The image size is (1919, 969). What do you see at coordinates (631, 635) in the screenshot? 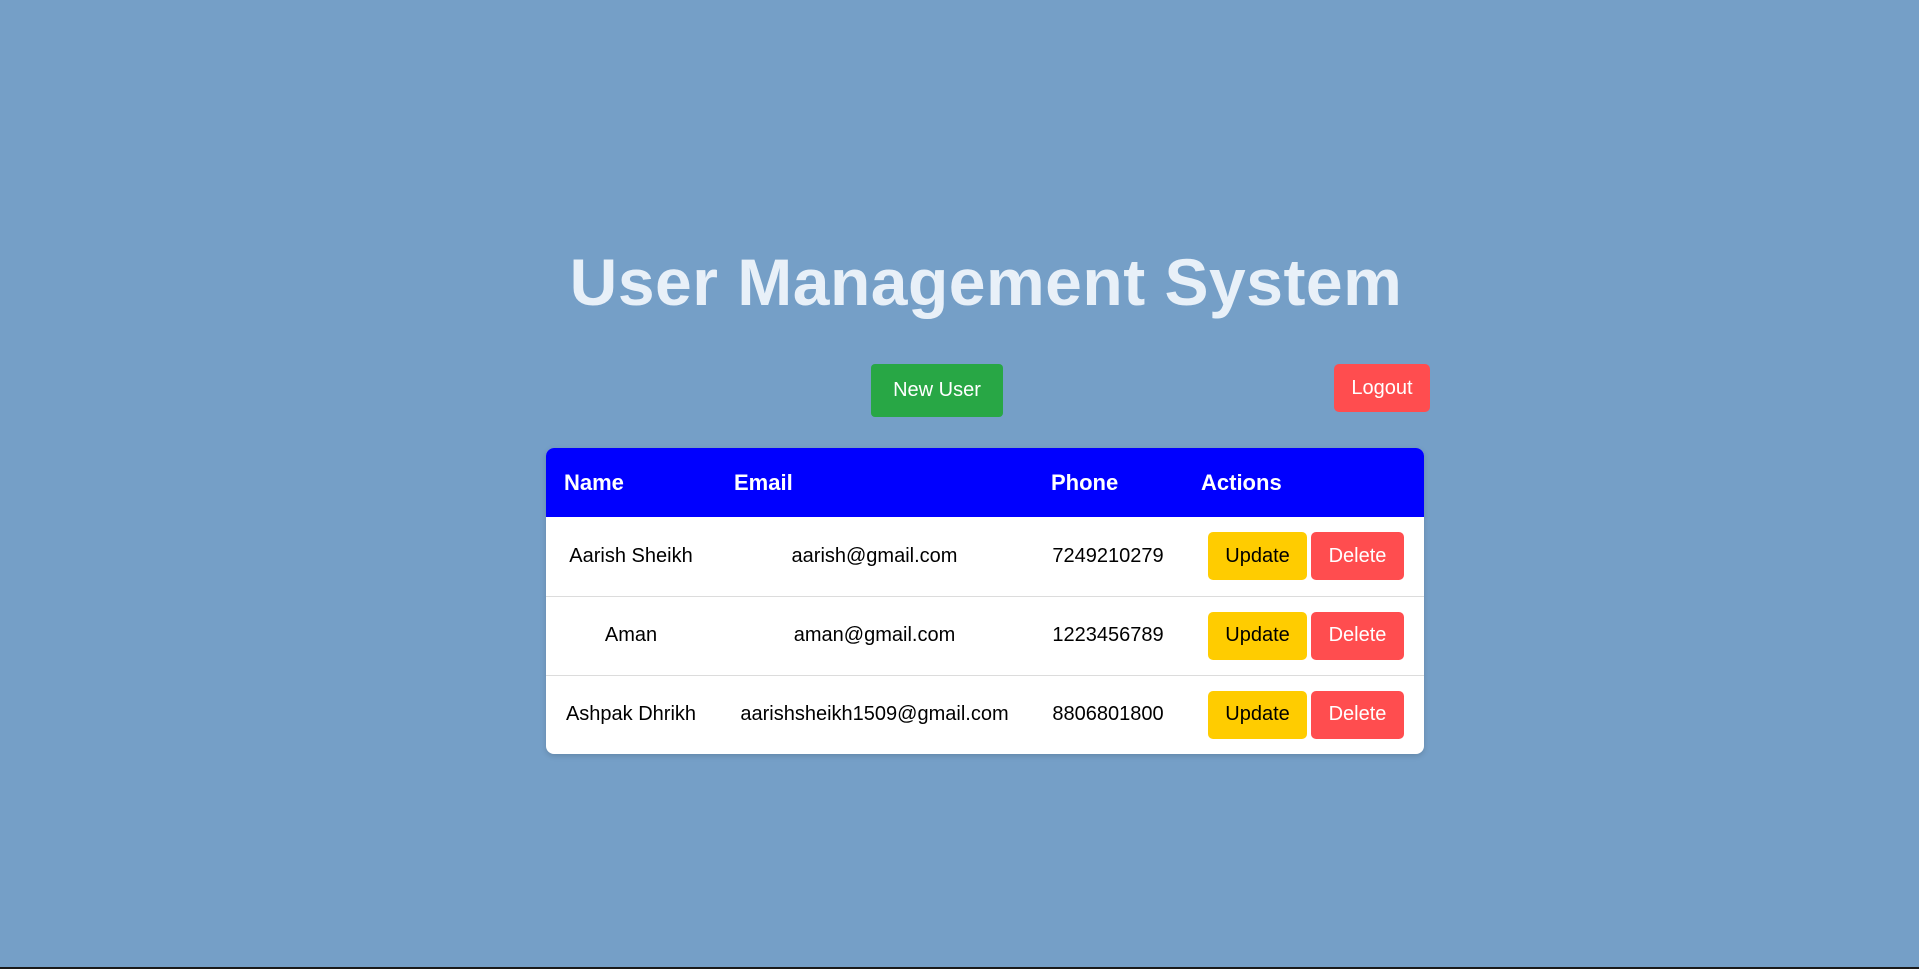
I see `cell-name: Aman` at bounding box center [631, 635].